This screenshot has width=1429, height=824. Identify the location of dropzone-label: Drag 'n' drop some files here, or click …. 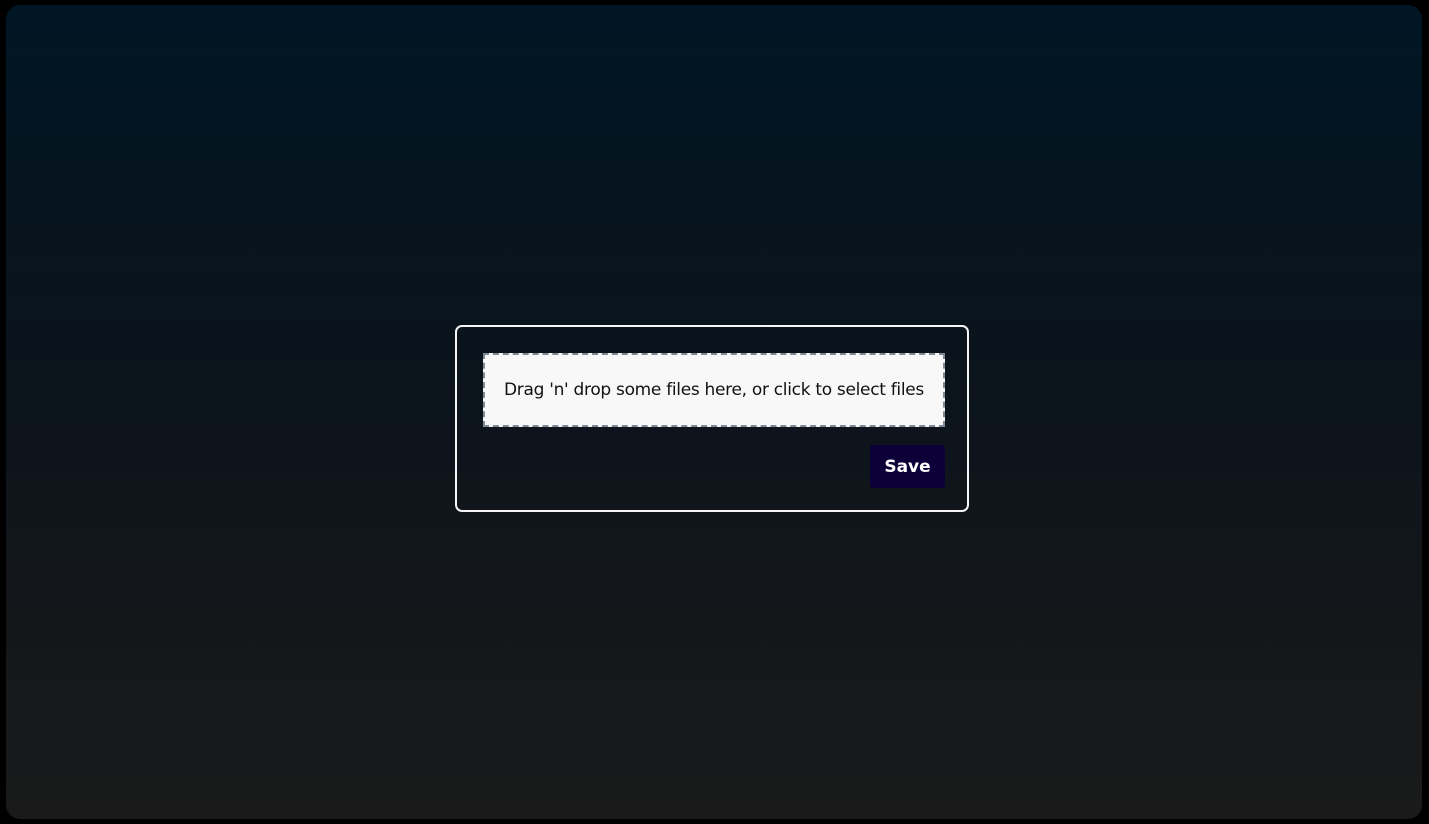
(714, 390).